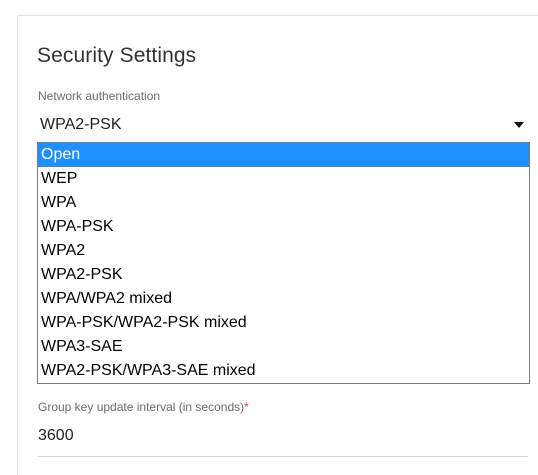 Image resolution: width=538 pixels, height=475 pixels. I want to click on option-open: Open, so click(283, 155).